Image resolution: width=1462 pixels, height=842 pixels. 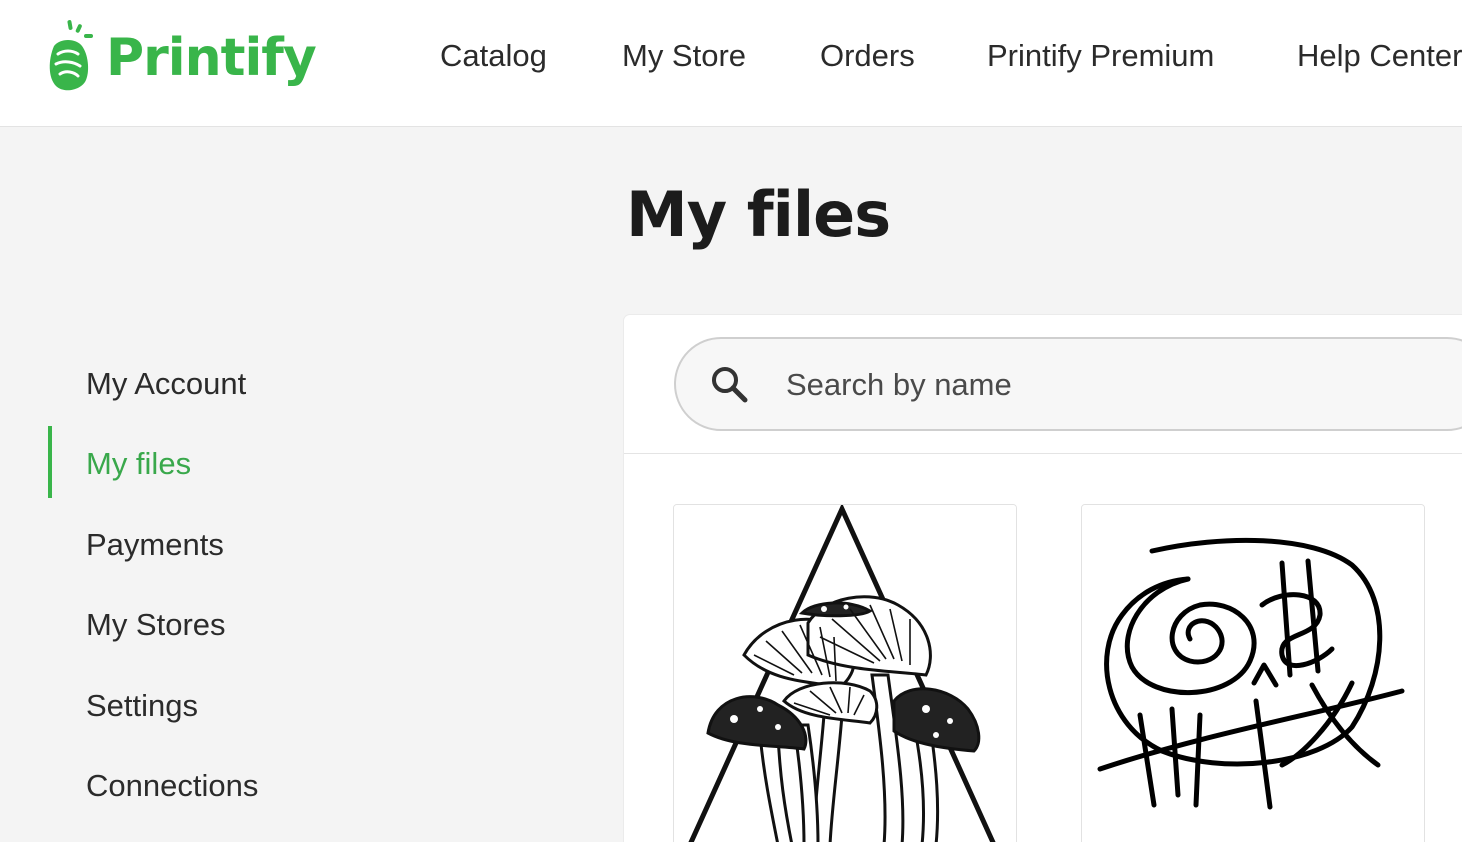 What do you see at coordinates (1086, 385) in the screenshot?
I see `search-input` at bounding box center [1086, 385].